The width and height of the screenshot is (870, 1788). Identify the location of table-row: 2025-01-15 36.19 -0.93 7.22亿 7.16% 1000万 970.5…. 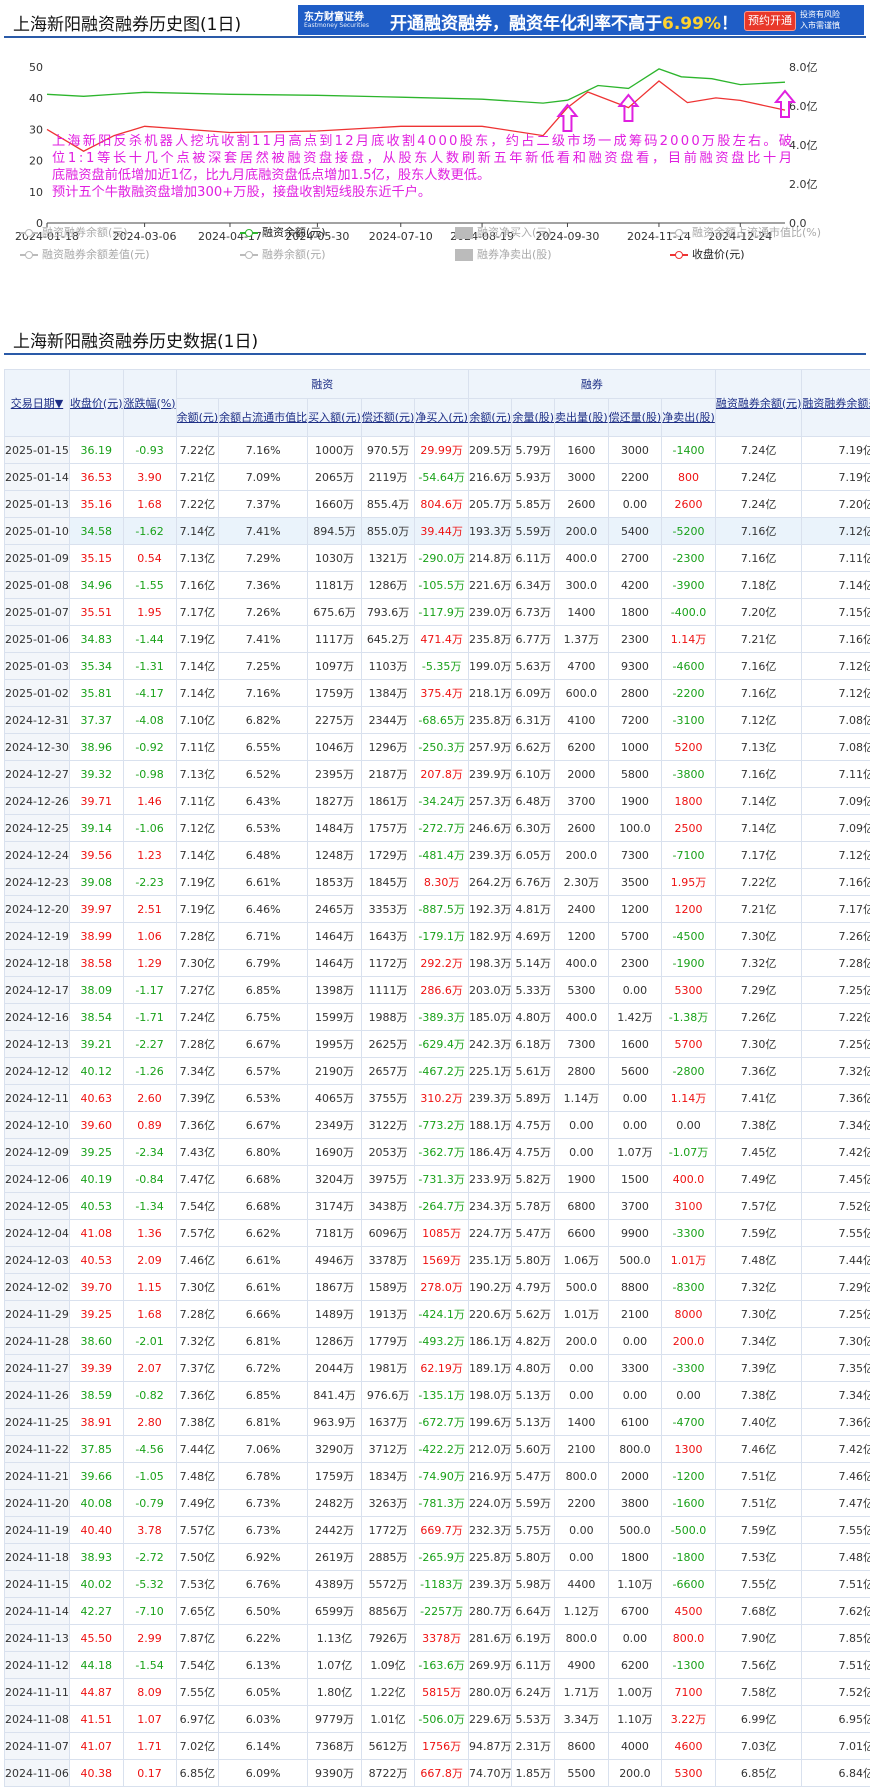
(437, 450).